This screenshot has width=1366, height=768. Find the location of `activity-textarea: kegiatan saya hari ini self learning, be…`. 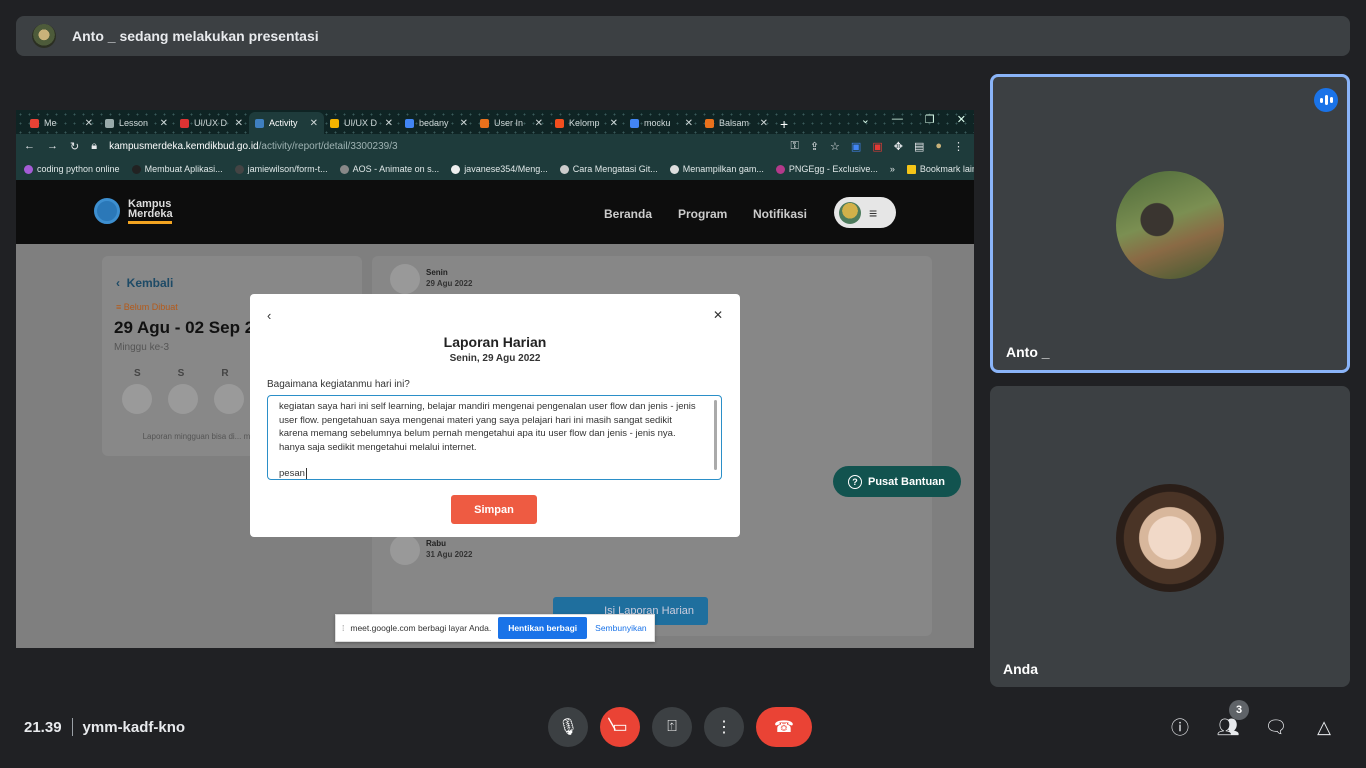

activity-textarea: kegiatan saya hari ini self learning, be… is located at coordinates (494, 437).